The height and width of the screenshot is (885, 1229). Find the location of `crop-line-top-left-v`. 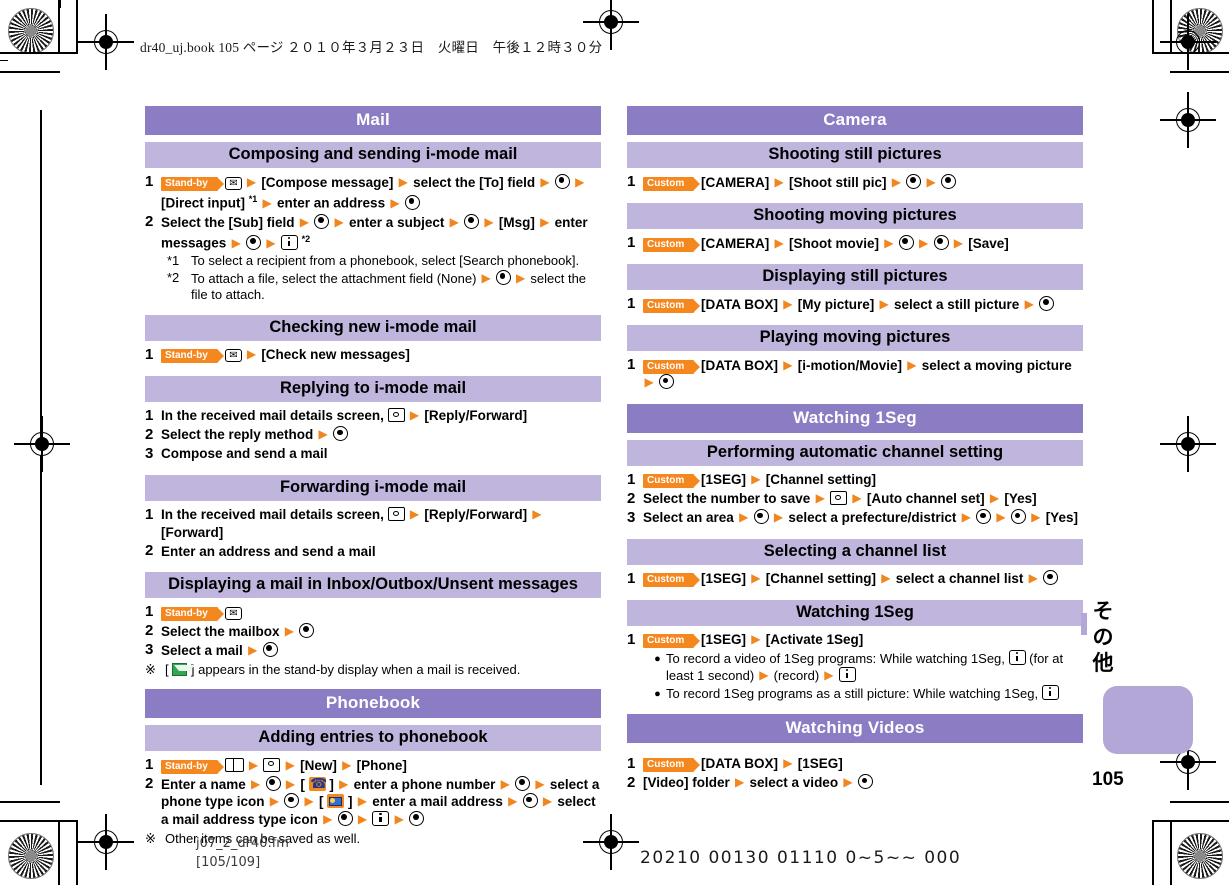

crop-line-top-left-v is located at coordinates (60, 4).